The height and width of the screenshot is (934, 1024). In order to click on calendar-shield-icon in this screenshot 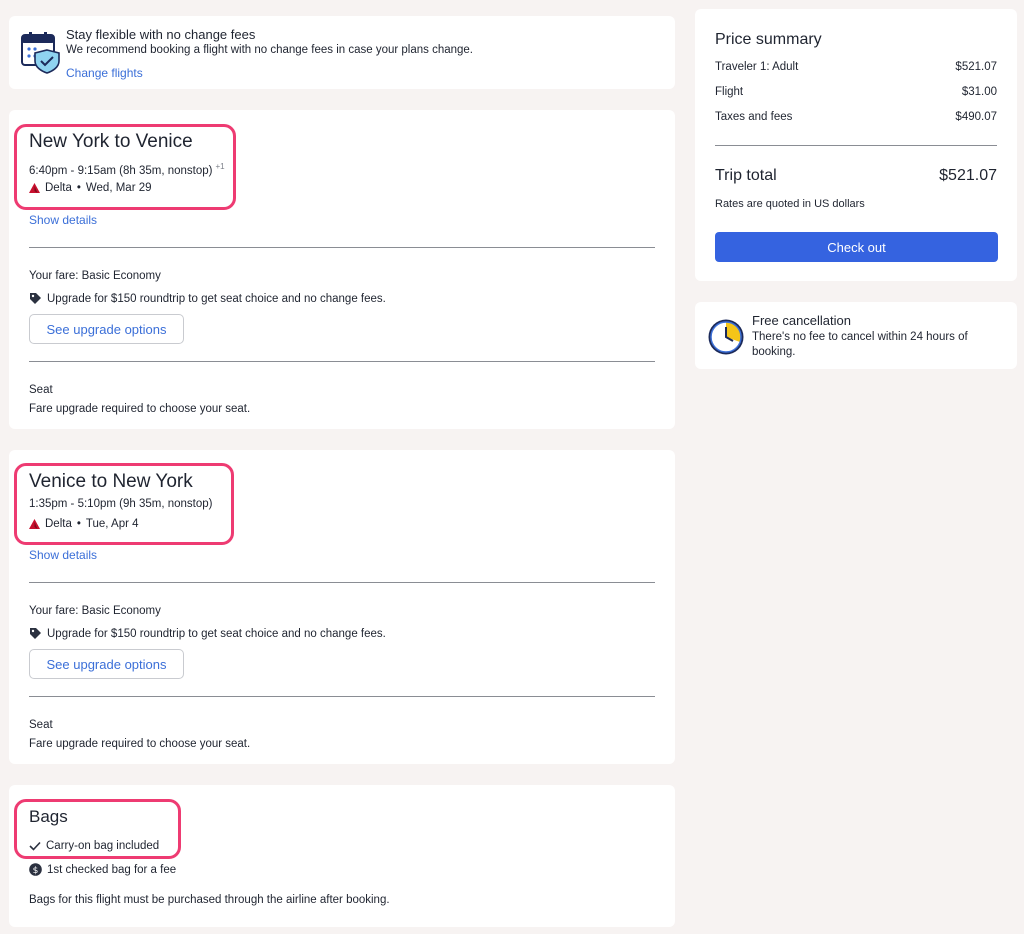, I will do `click(40, 53)`.